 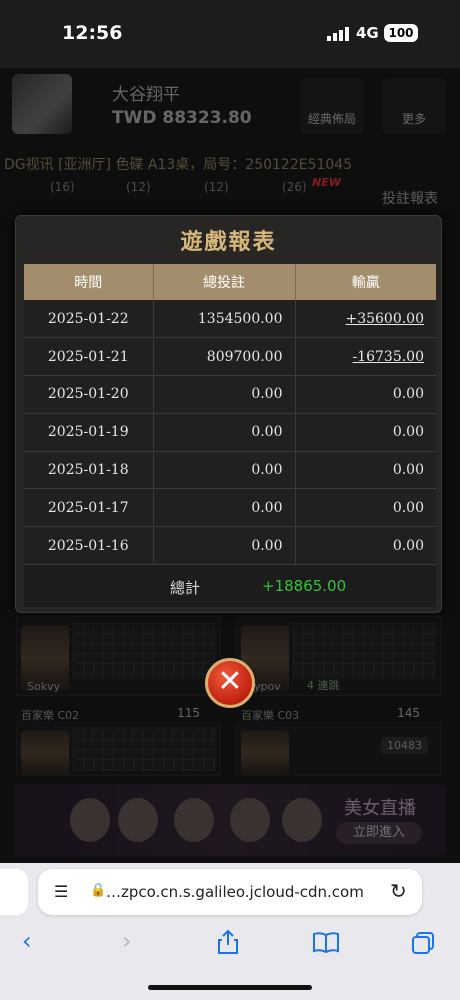 I want to click on date-cell: 2025-01-20, so click(x=89, y=394).